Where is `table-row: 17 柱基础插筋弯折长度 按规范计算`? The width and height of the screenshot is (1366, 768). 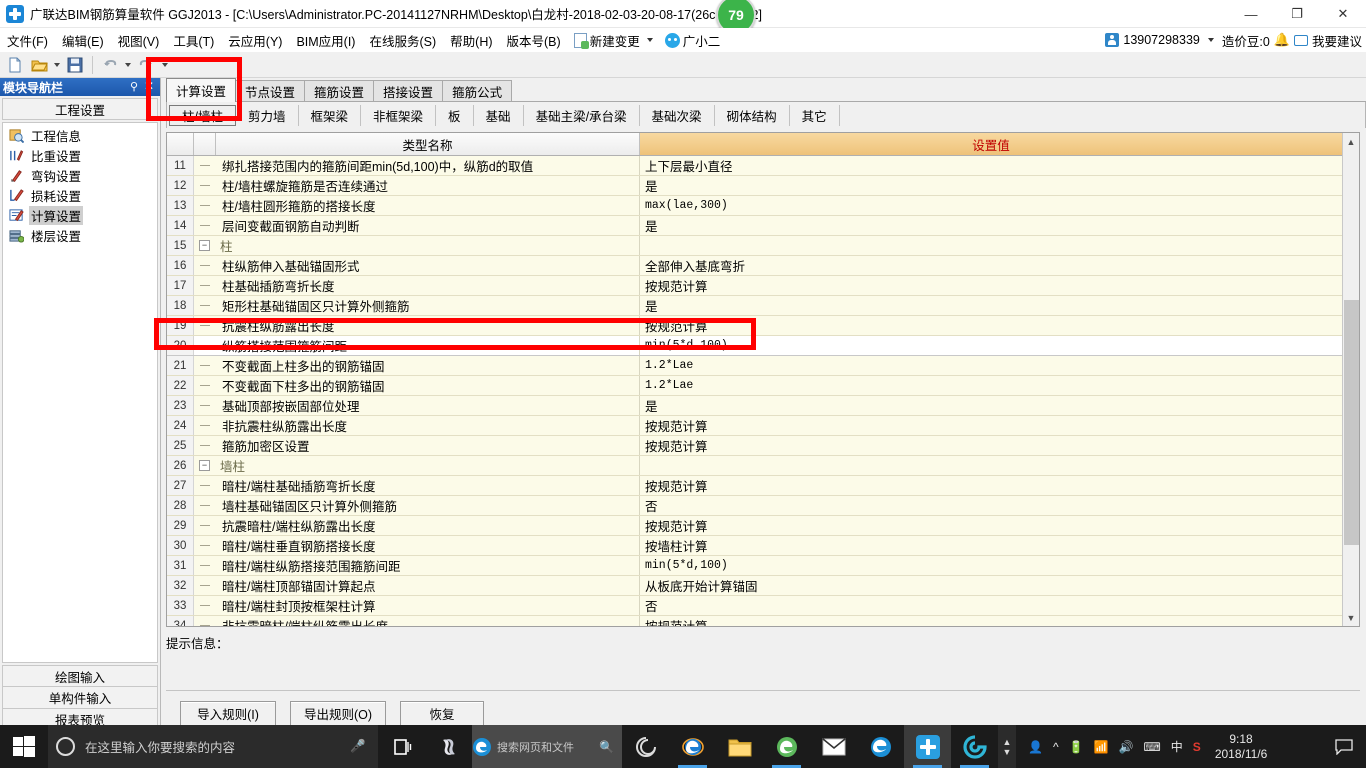
table-row: 17 柱基础插筋弯折长度 按规范计算 is located at coordinates (754, 286).